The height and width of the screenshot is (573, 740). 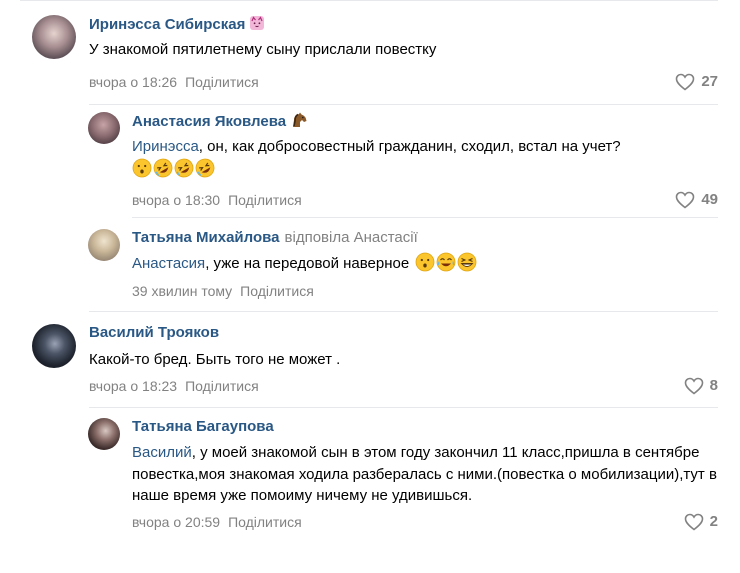 What do you see at coordinates (215, 359) in the screenshot?
I see `comment-text: Какой-то бред. Быть того не может .` at bounding box center [215, 359].